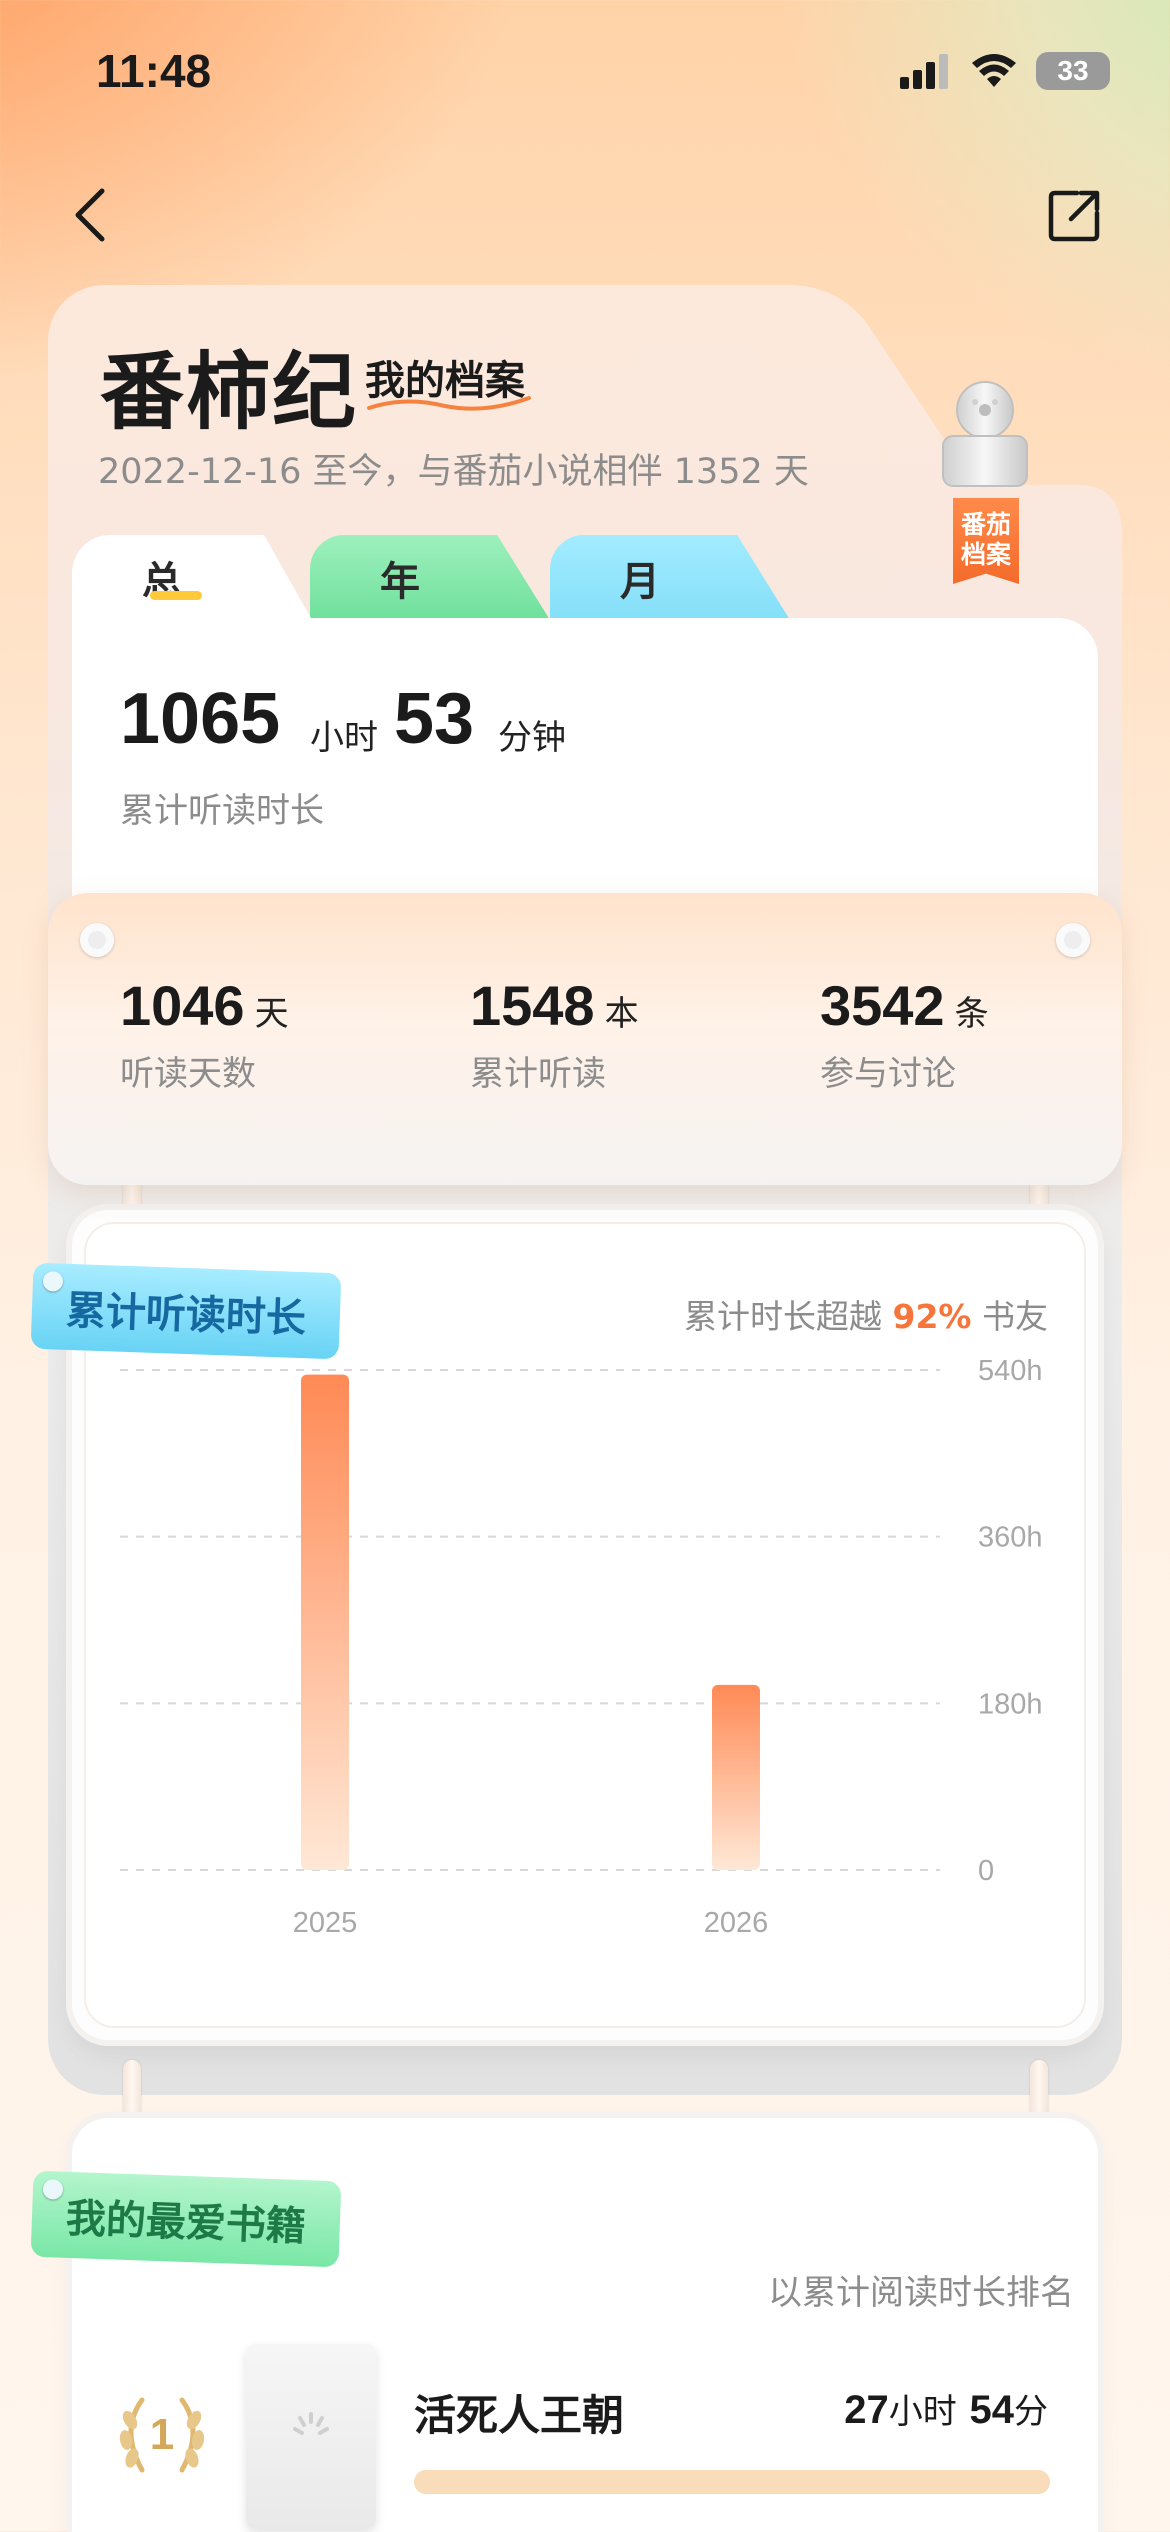 The image size is (1170, 2532). I want to click on loading-spinner-icon, so click(311, 2423).